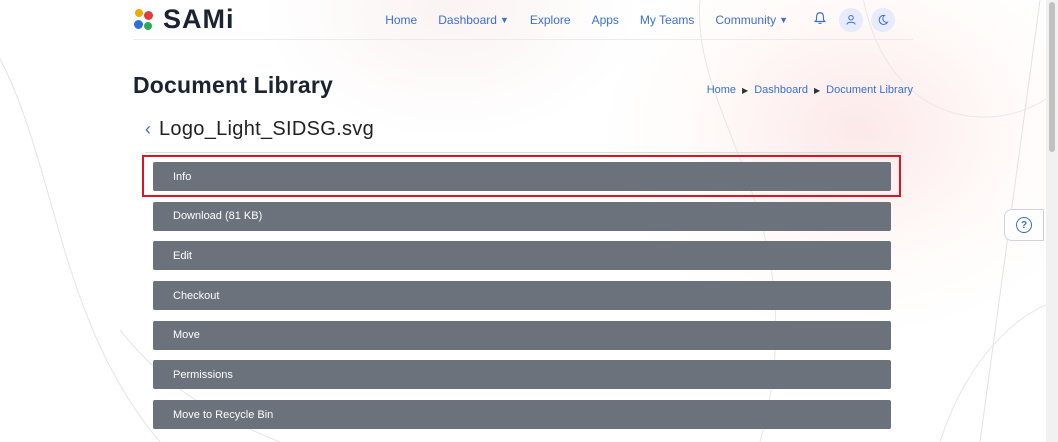 Image resolution: width=1058 pixels, height=442 pixels. Describe the element at coordinates (550, 20) in the screenshot. I see `nav-explore: Explore` at that location.